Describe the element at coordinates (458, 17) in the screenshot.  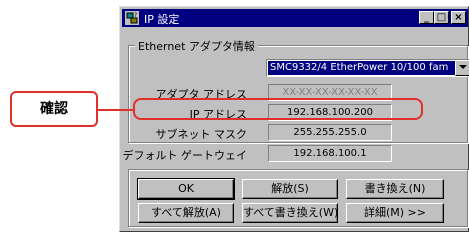
I see `close-button: ×` at that location.